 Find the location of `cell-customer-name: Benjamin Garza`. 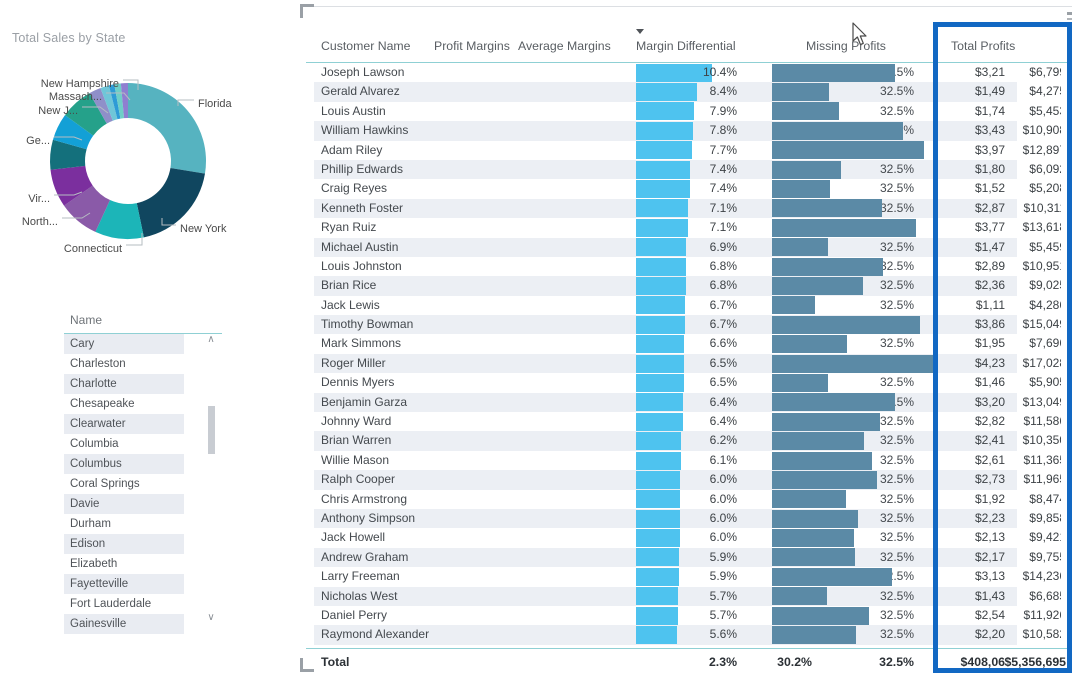

cell-customer-name: Benjamin Garza is located at coordinates (364, 401).